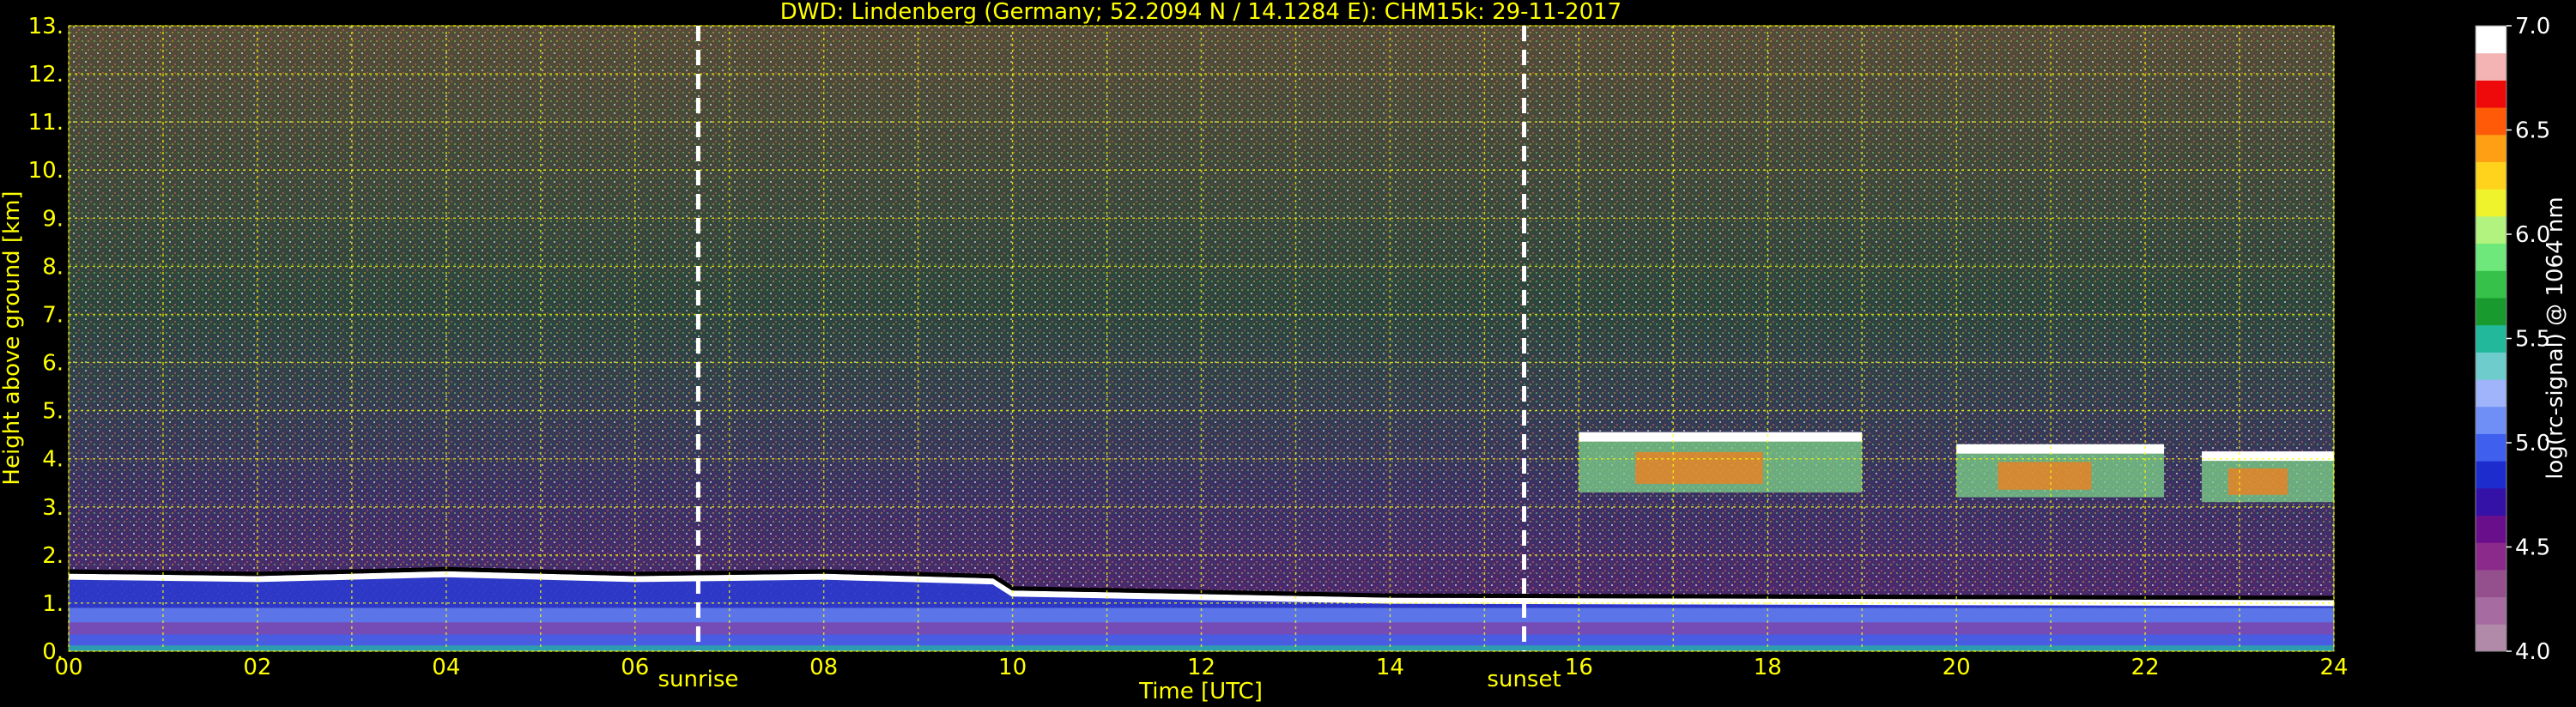  I want to click on y-tick-labels: 0.1.2.3.4.5.6.7.8.9.10.11.12.13., so click(46, 339).